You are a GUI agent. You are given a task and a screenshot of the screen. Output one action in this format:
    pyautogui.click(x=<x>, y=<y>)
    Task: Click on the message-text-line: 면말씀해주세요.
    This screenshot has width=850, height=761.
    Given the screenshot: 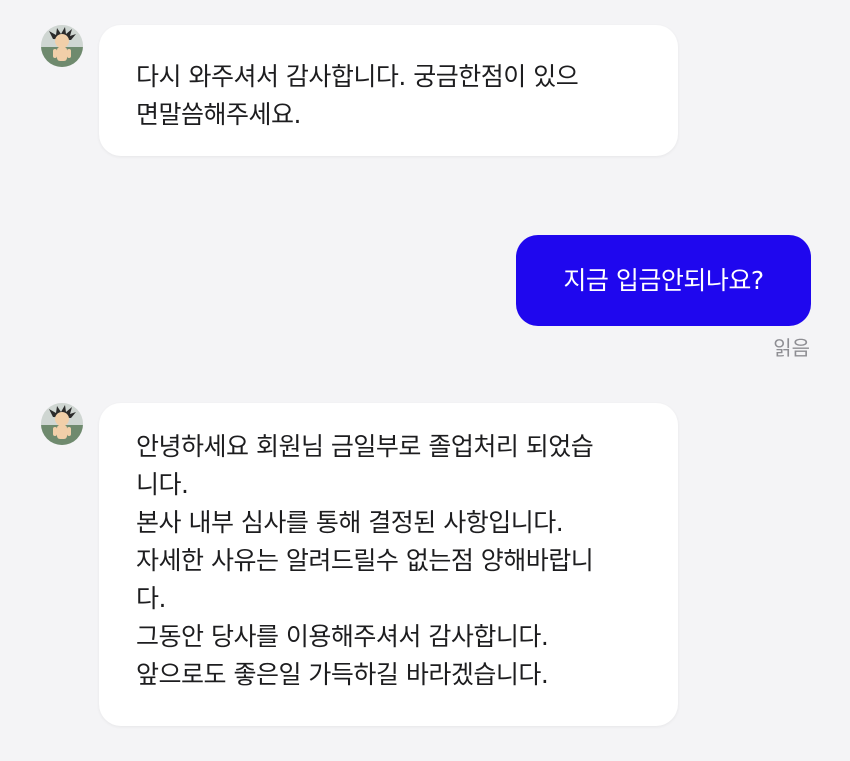 What is the action you would take?
    pyautogui.click(x=218, y=114)
    